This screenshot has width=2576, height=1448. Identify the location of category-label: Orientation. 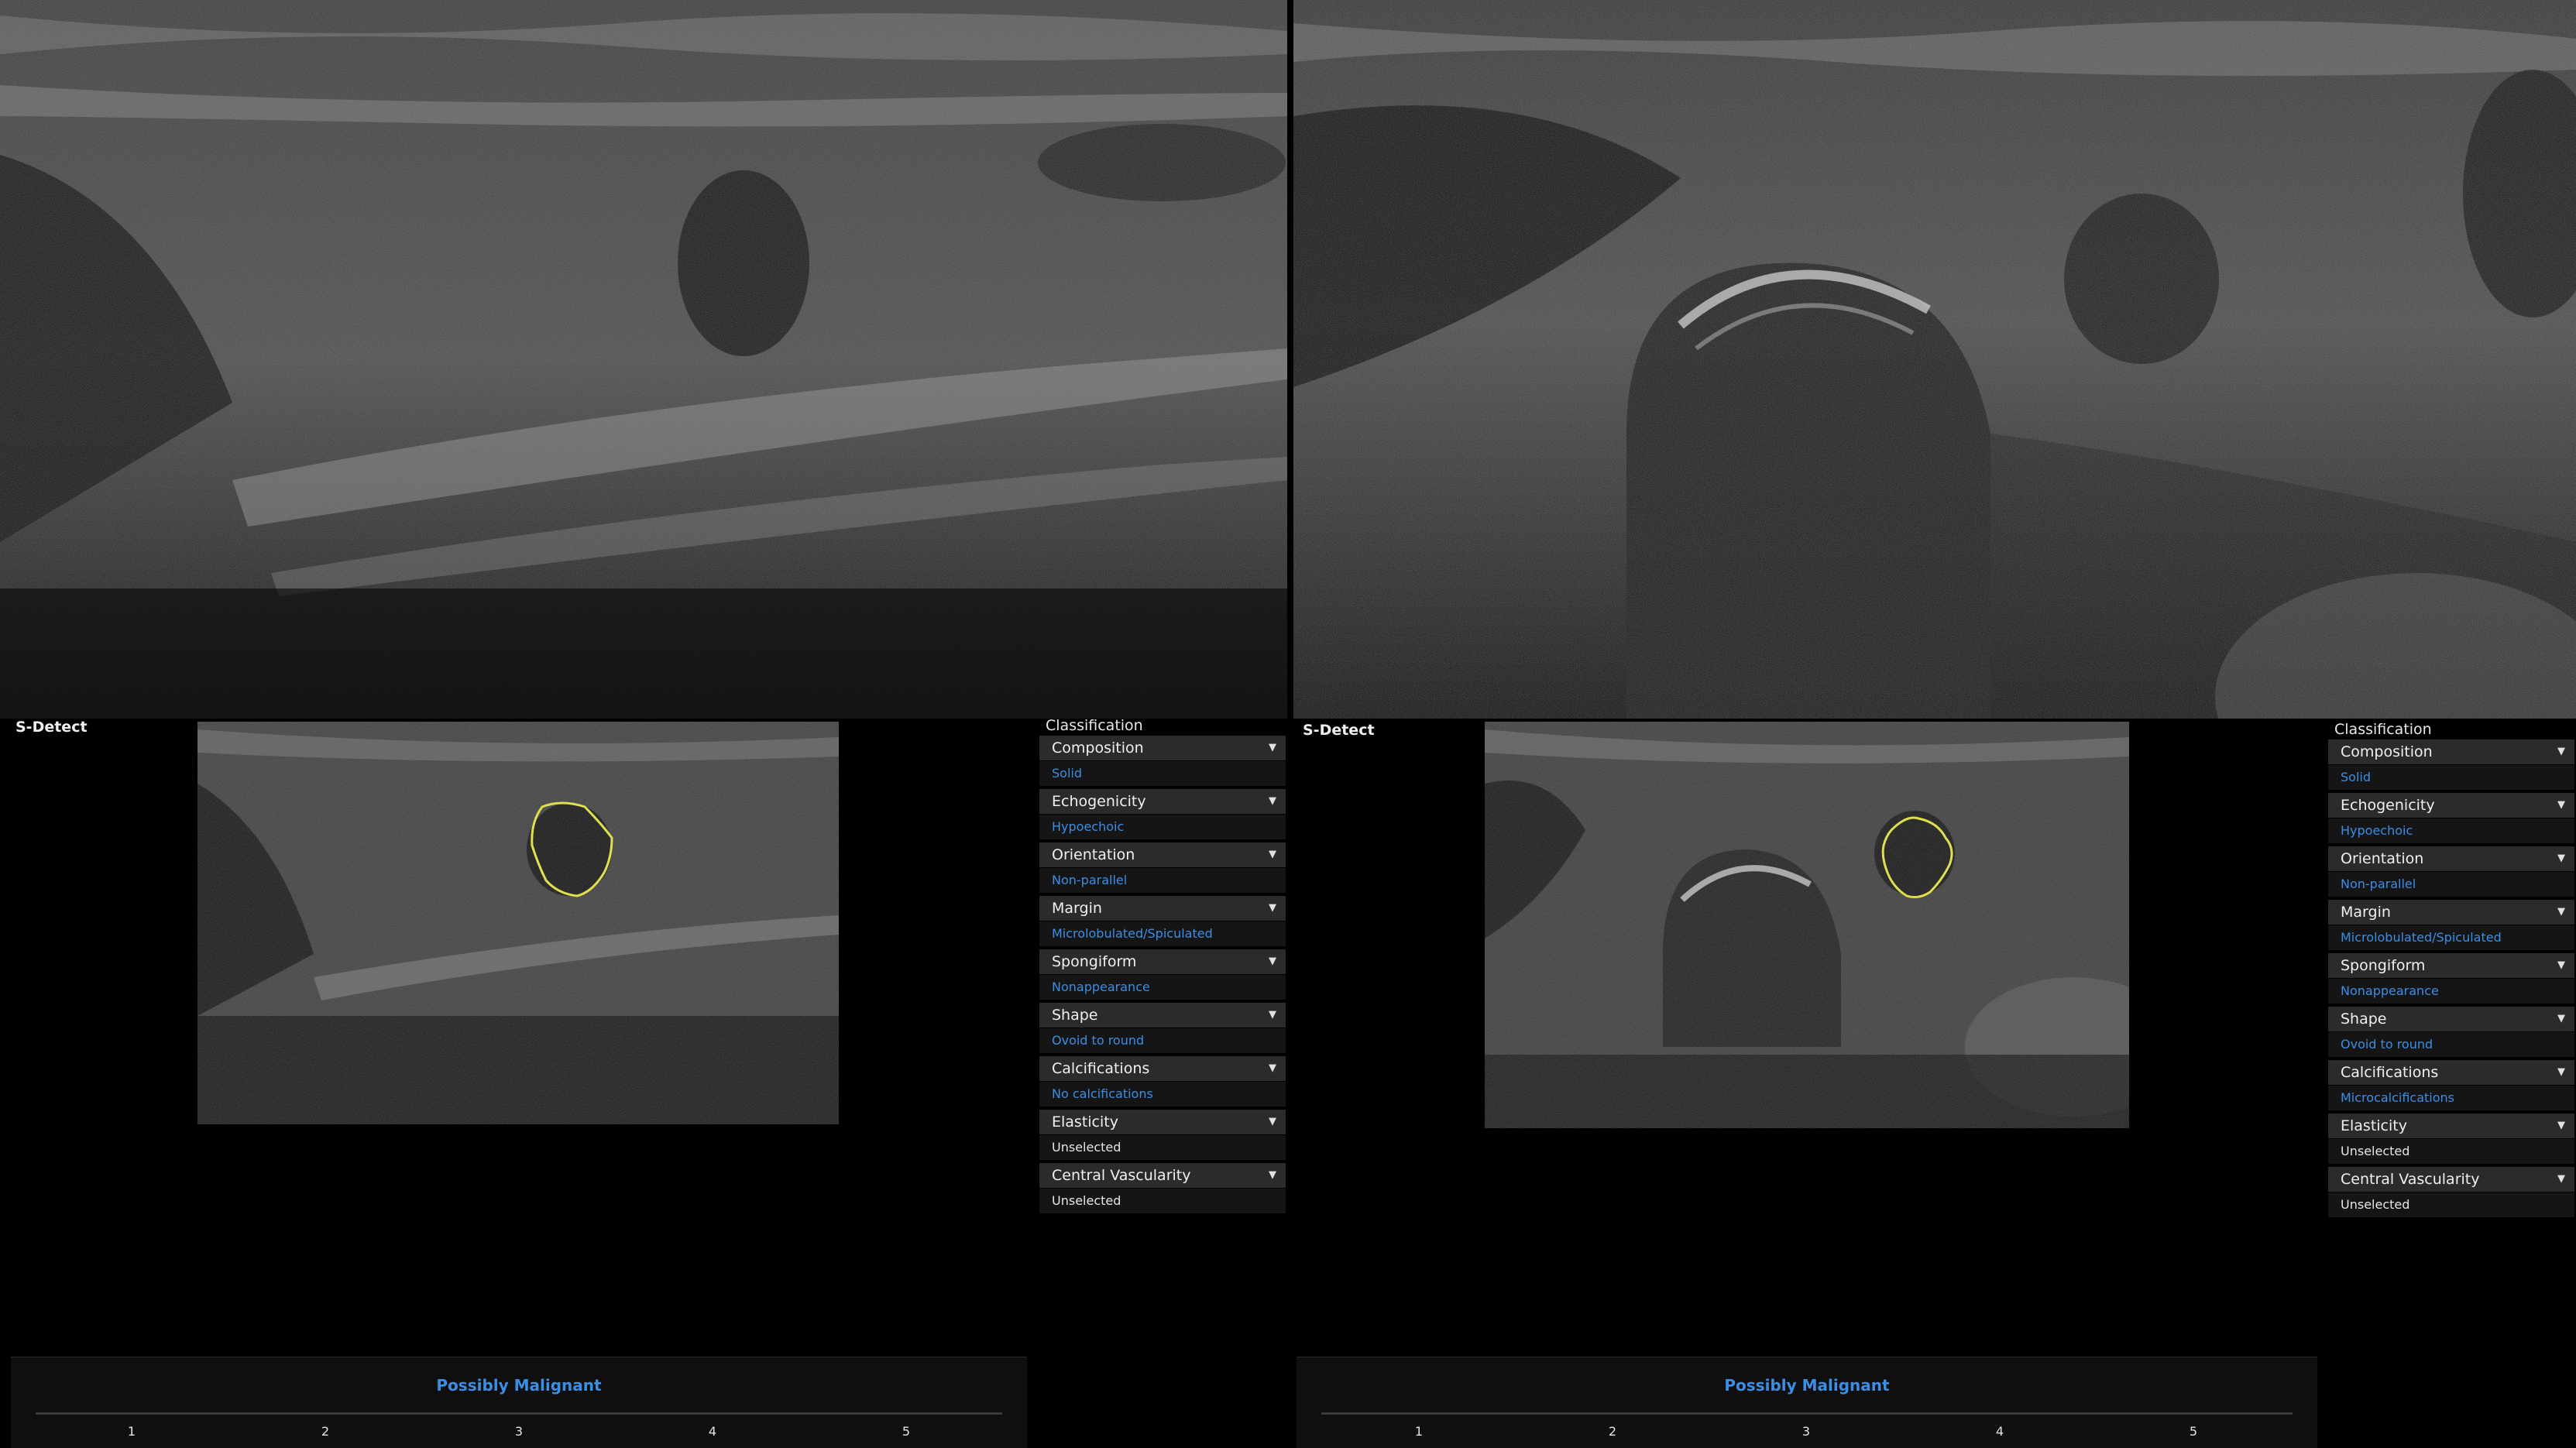
(1093, 854).